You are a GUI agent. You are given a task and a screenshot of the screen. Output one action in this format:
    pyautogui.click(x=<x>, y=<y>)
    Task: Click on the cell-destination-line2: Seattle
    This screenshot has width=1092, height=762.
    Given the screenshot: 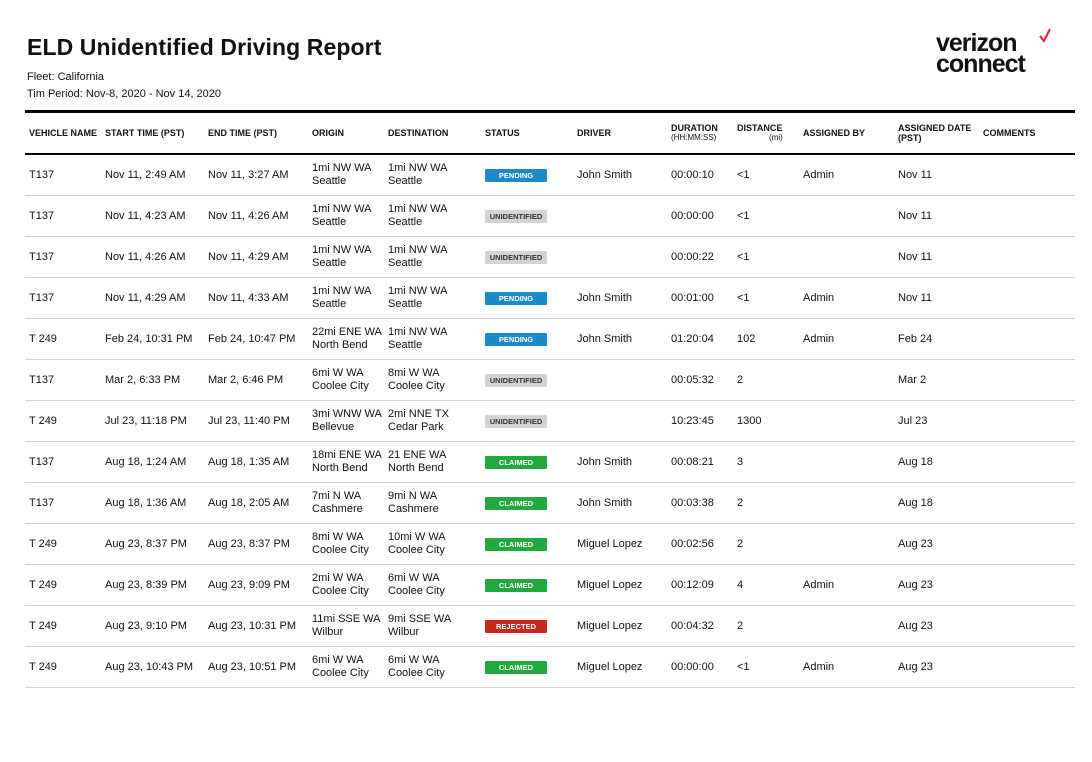 What is the action you would take?
    pyautogui.click(x=405, y=181)
    